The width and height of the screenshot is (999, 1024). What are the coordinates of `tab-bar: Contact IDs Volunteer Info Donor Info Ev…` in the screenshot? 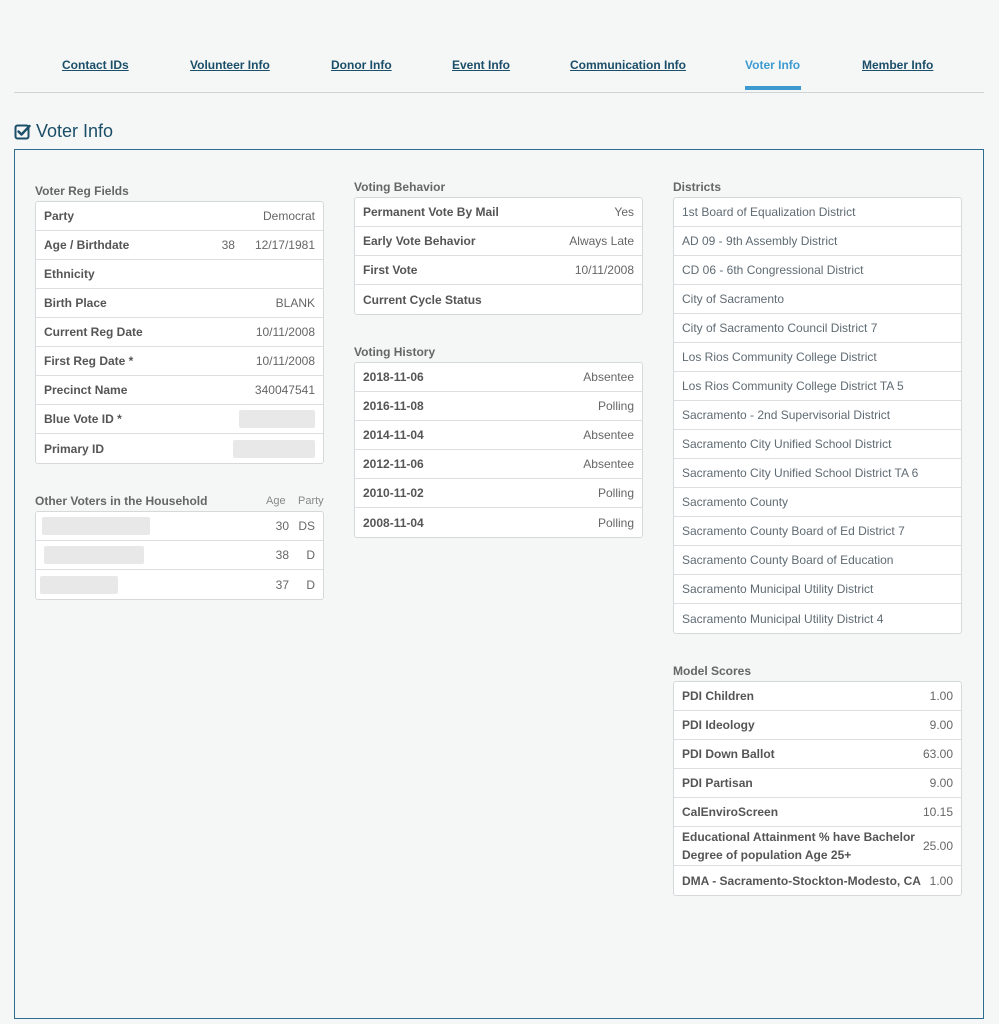 It's located at (499, 46).